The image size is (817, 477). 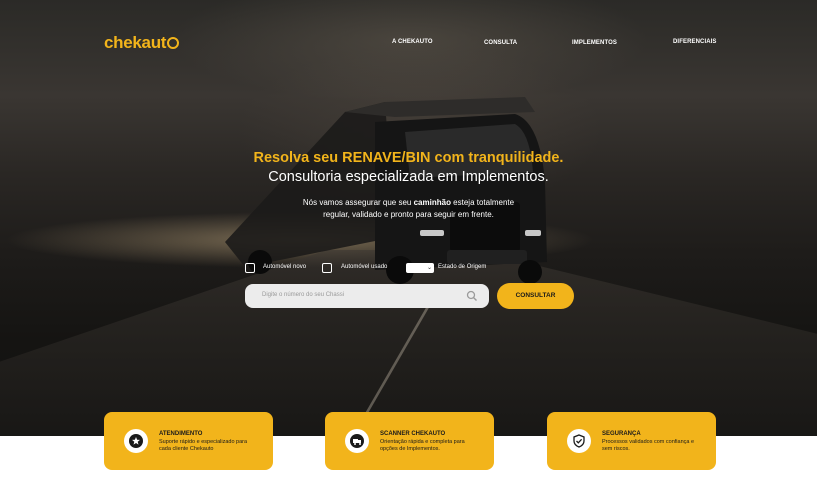 I want to click on truck-icon, so click(x=357, y=441).